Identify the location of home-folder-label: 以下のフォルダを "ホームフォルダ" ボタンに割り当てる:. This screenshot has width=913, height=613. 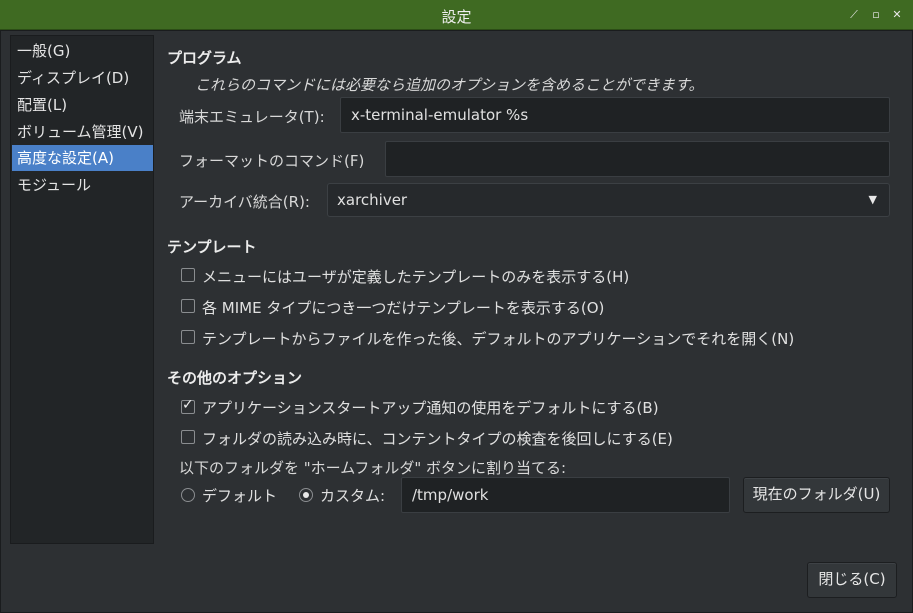
(373, 468).